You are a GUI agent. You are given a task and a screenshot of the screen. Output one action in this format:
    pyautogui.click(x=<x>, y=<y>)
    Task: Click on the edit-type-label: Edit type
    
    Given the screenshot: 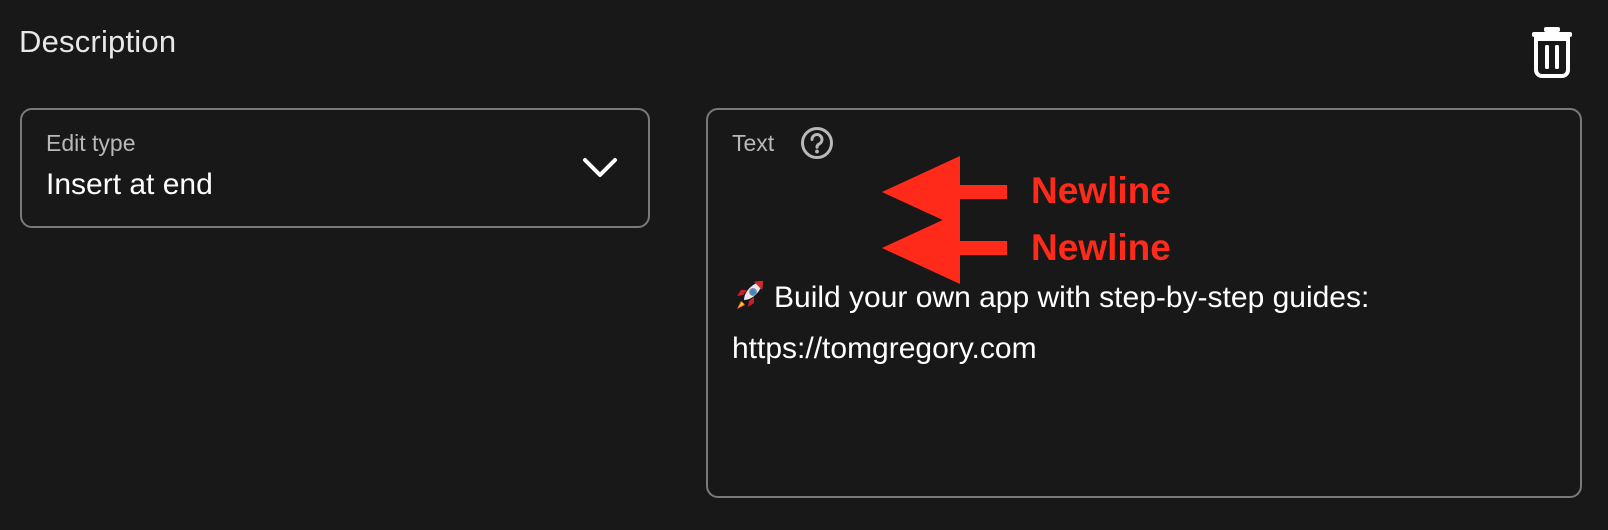 What is the action you would take?
    pyautogui.click(x=91, y=143)
    